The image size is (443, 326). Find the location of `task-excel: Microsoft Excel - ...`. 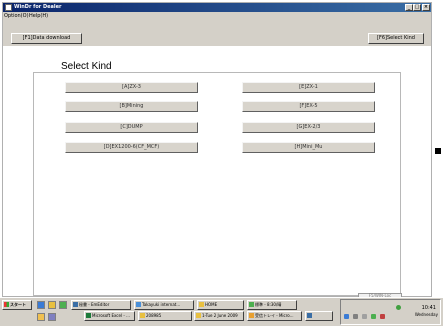

task-excel: Microsoft Excel - ... is located at coordinates (109, 316).